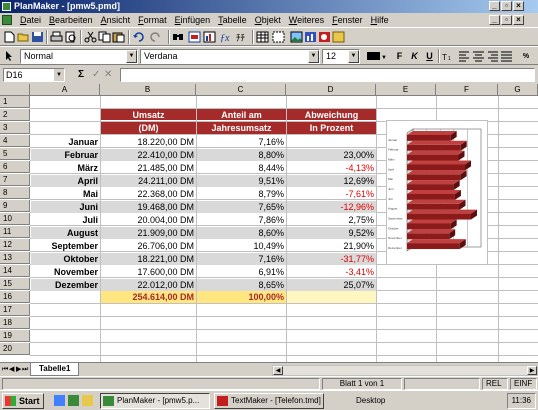 The image size is (538, 410). What do you see at coordinates (59, 400) in the screenshot?
I see `quicklaunch-ie-icon` at bounding box center [59, 400].